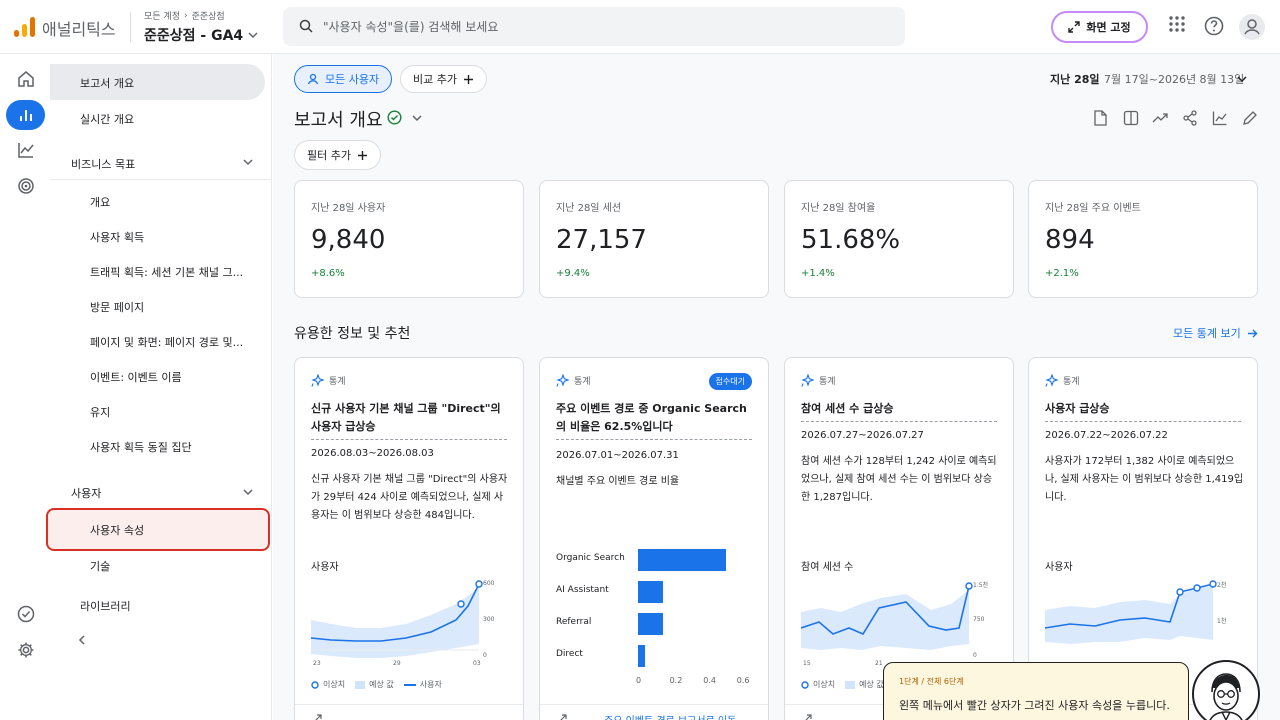 Image resolution: width=1280 pixels, height=720 pixels. Describe the element at coordinates (117, 530) in the screenshot. I see `sidebar-item-user-attributes: 사용자 속성` at that location.